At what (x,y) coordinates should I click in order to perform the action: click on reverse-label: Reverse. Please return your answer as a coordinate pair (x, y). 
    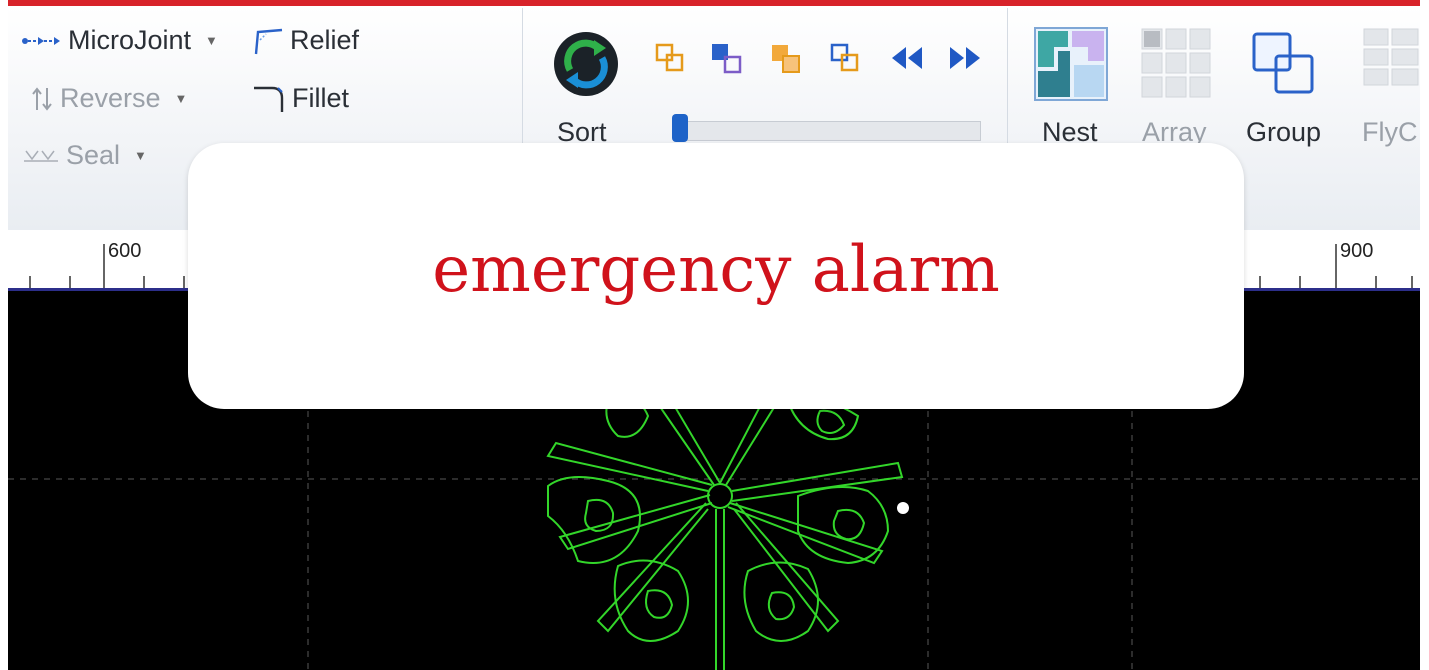
    Looking at the image, I should click on (110, 98).